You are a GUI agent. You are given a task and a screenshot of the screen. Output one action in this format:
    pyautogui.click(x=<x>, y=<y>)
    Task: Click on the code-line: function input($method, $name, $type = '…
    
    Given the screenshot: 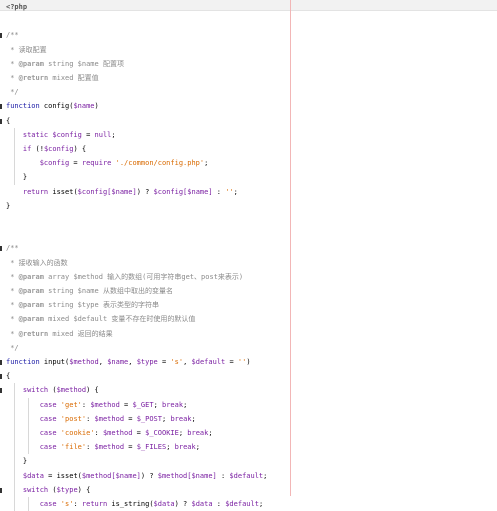 What is the action you would take?
    pyautogui.click(x=128, y=362)
    